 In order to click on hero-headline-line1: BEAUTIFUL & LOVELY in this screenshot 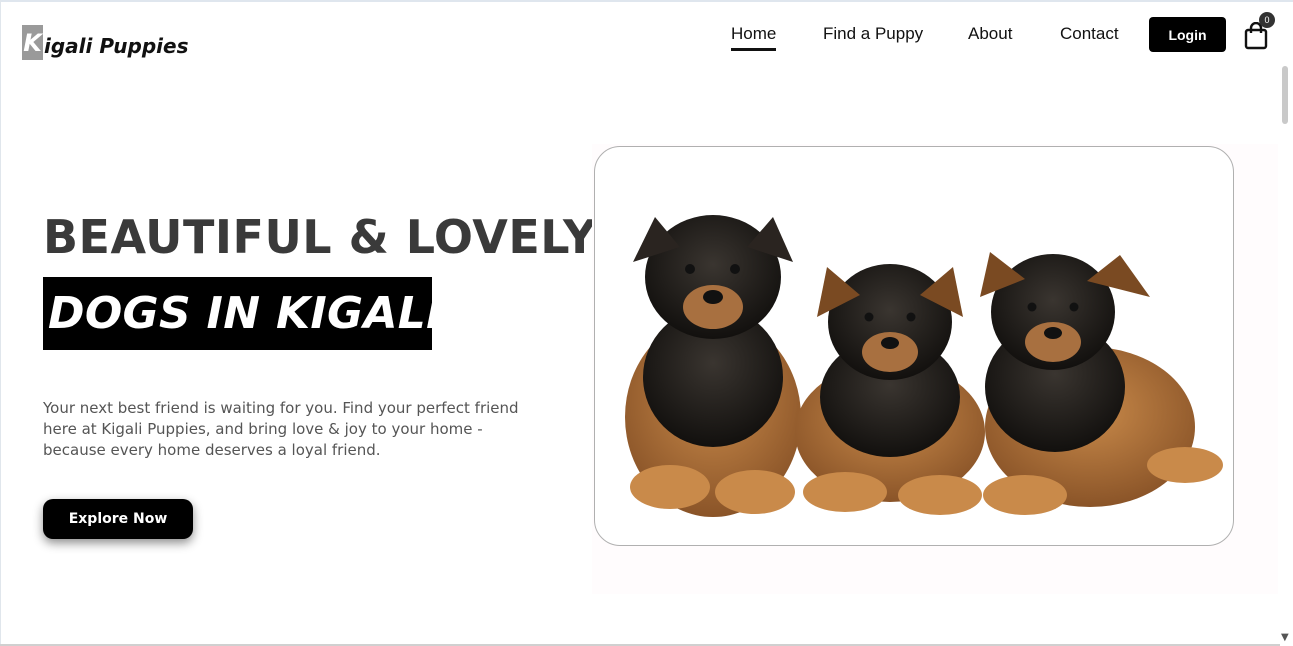, I will do `click(320, 237)`.